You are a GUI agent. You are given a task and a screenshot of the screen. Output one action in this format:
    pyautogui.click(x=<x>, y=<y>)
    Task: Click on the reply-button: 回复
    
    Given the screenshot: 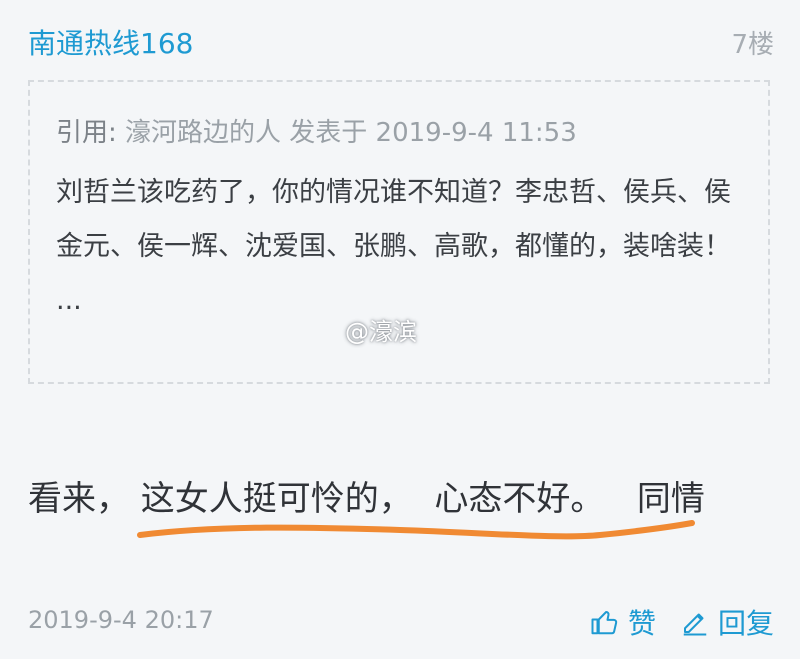 What is the action you would take?
    pyautogui.click(x=727, y=622)
    